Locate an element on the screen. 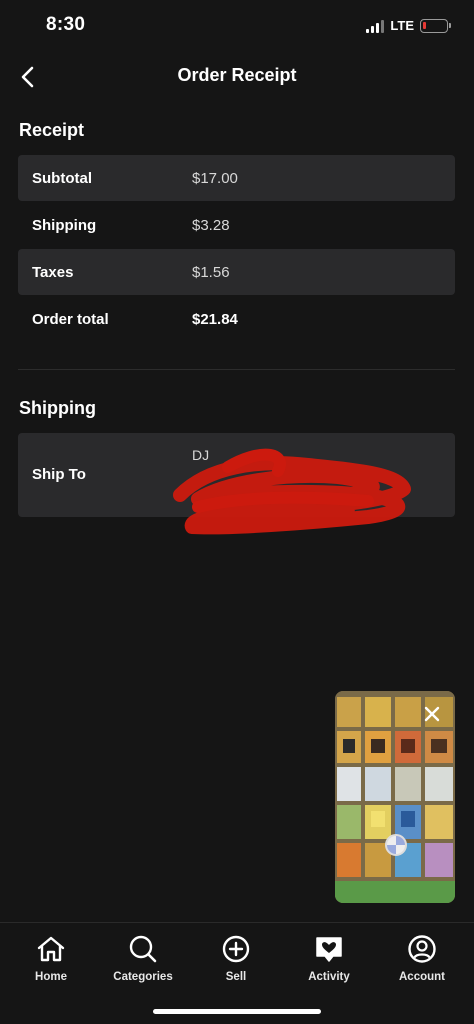 This screenshot has height=1024, width=474. tab-categories: Categories is located at coordinates (143, 958).